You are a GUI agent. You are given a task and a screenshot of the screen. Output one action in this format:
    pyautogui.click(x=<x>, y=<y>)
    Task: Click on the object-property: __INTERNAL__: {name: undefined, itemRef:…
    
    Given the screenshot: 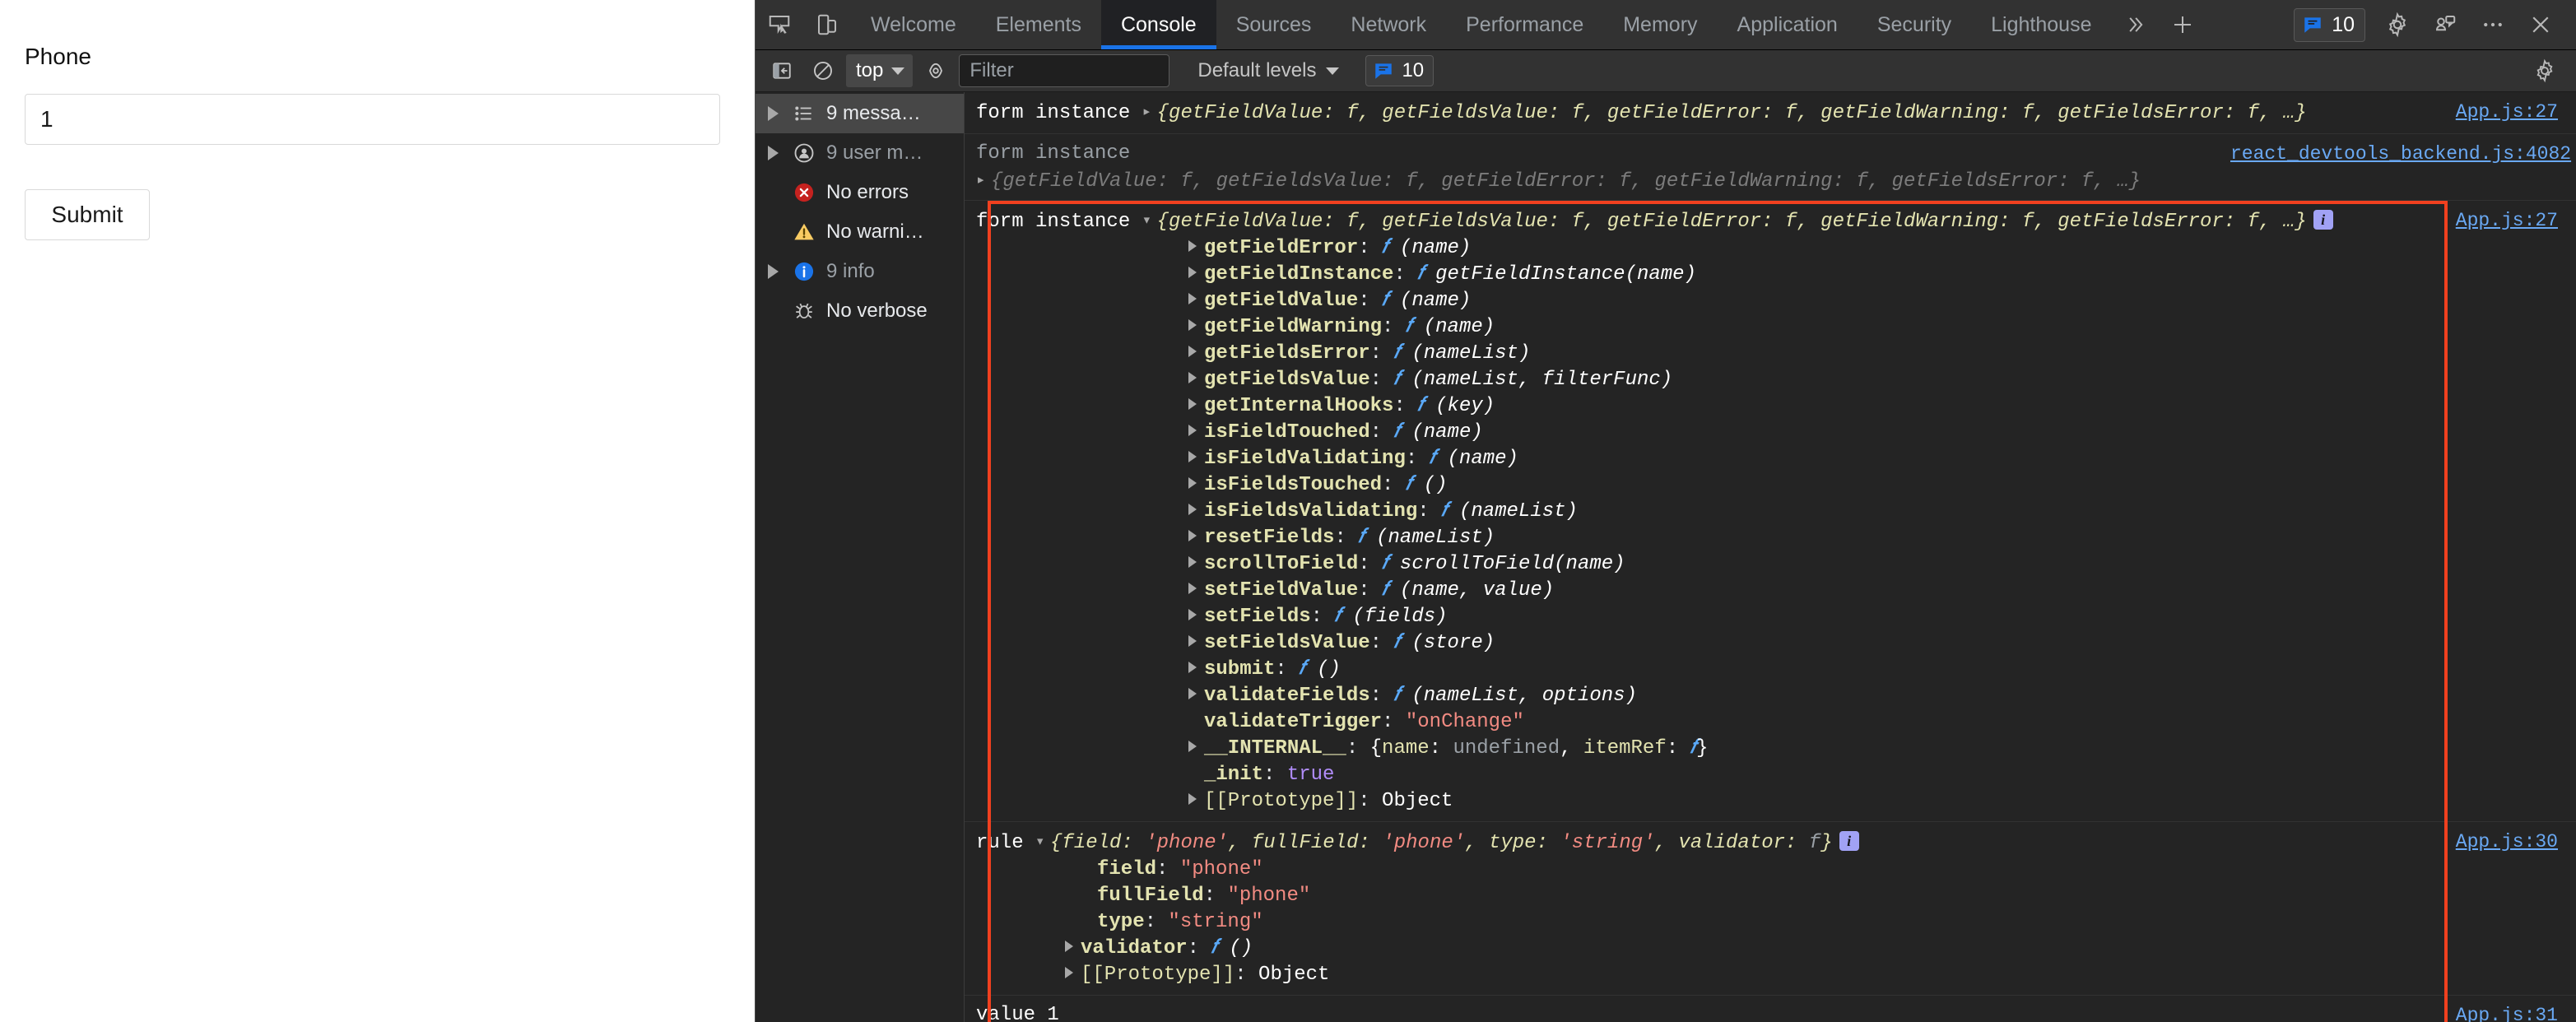 What is the action you would take?
    pyautogui.click(x=1772, y=749)
    